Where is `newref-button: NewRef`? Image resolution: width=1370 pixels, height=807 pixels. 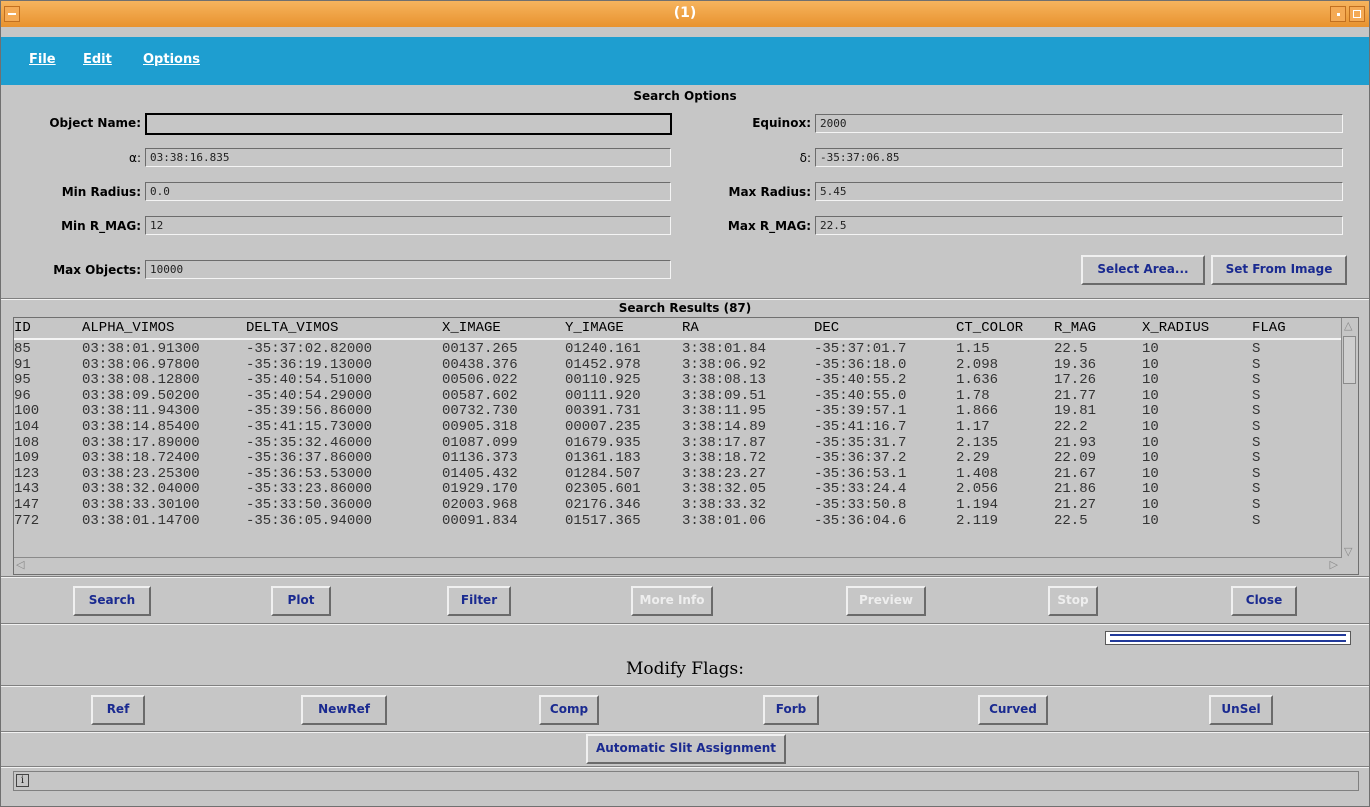 newref-button: NewRef is located at coordinates (344, 710).